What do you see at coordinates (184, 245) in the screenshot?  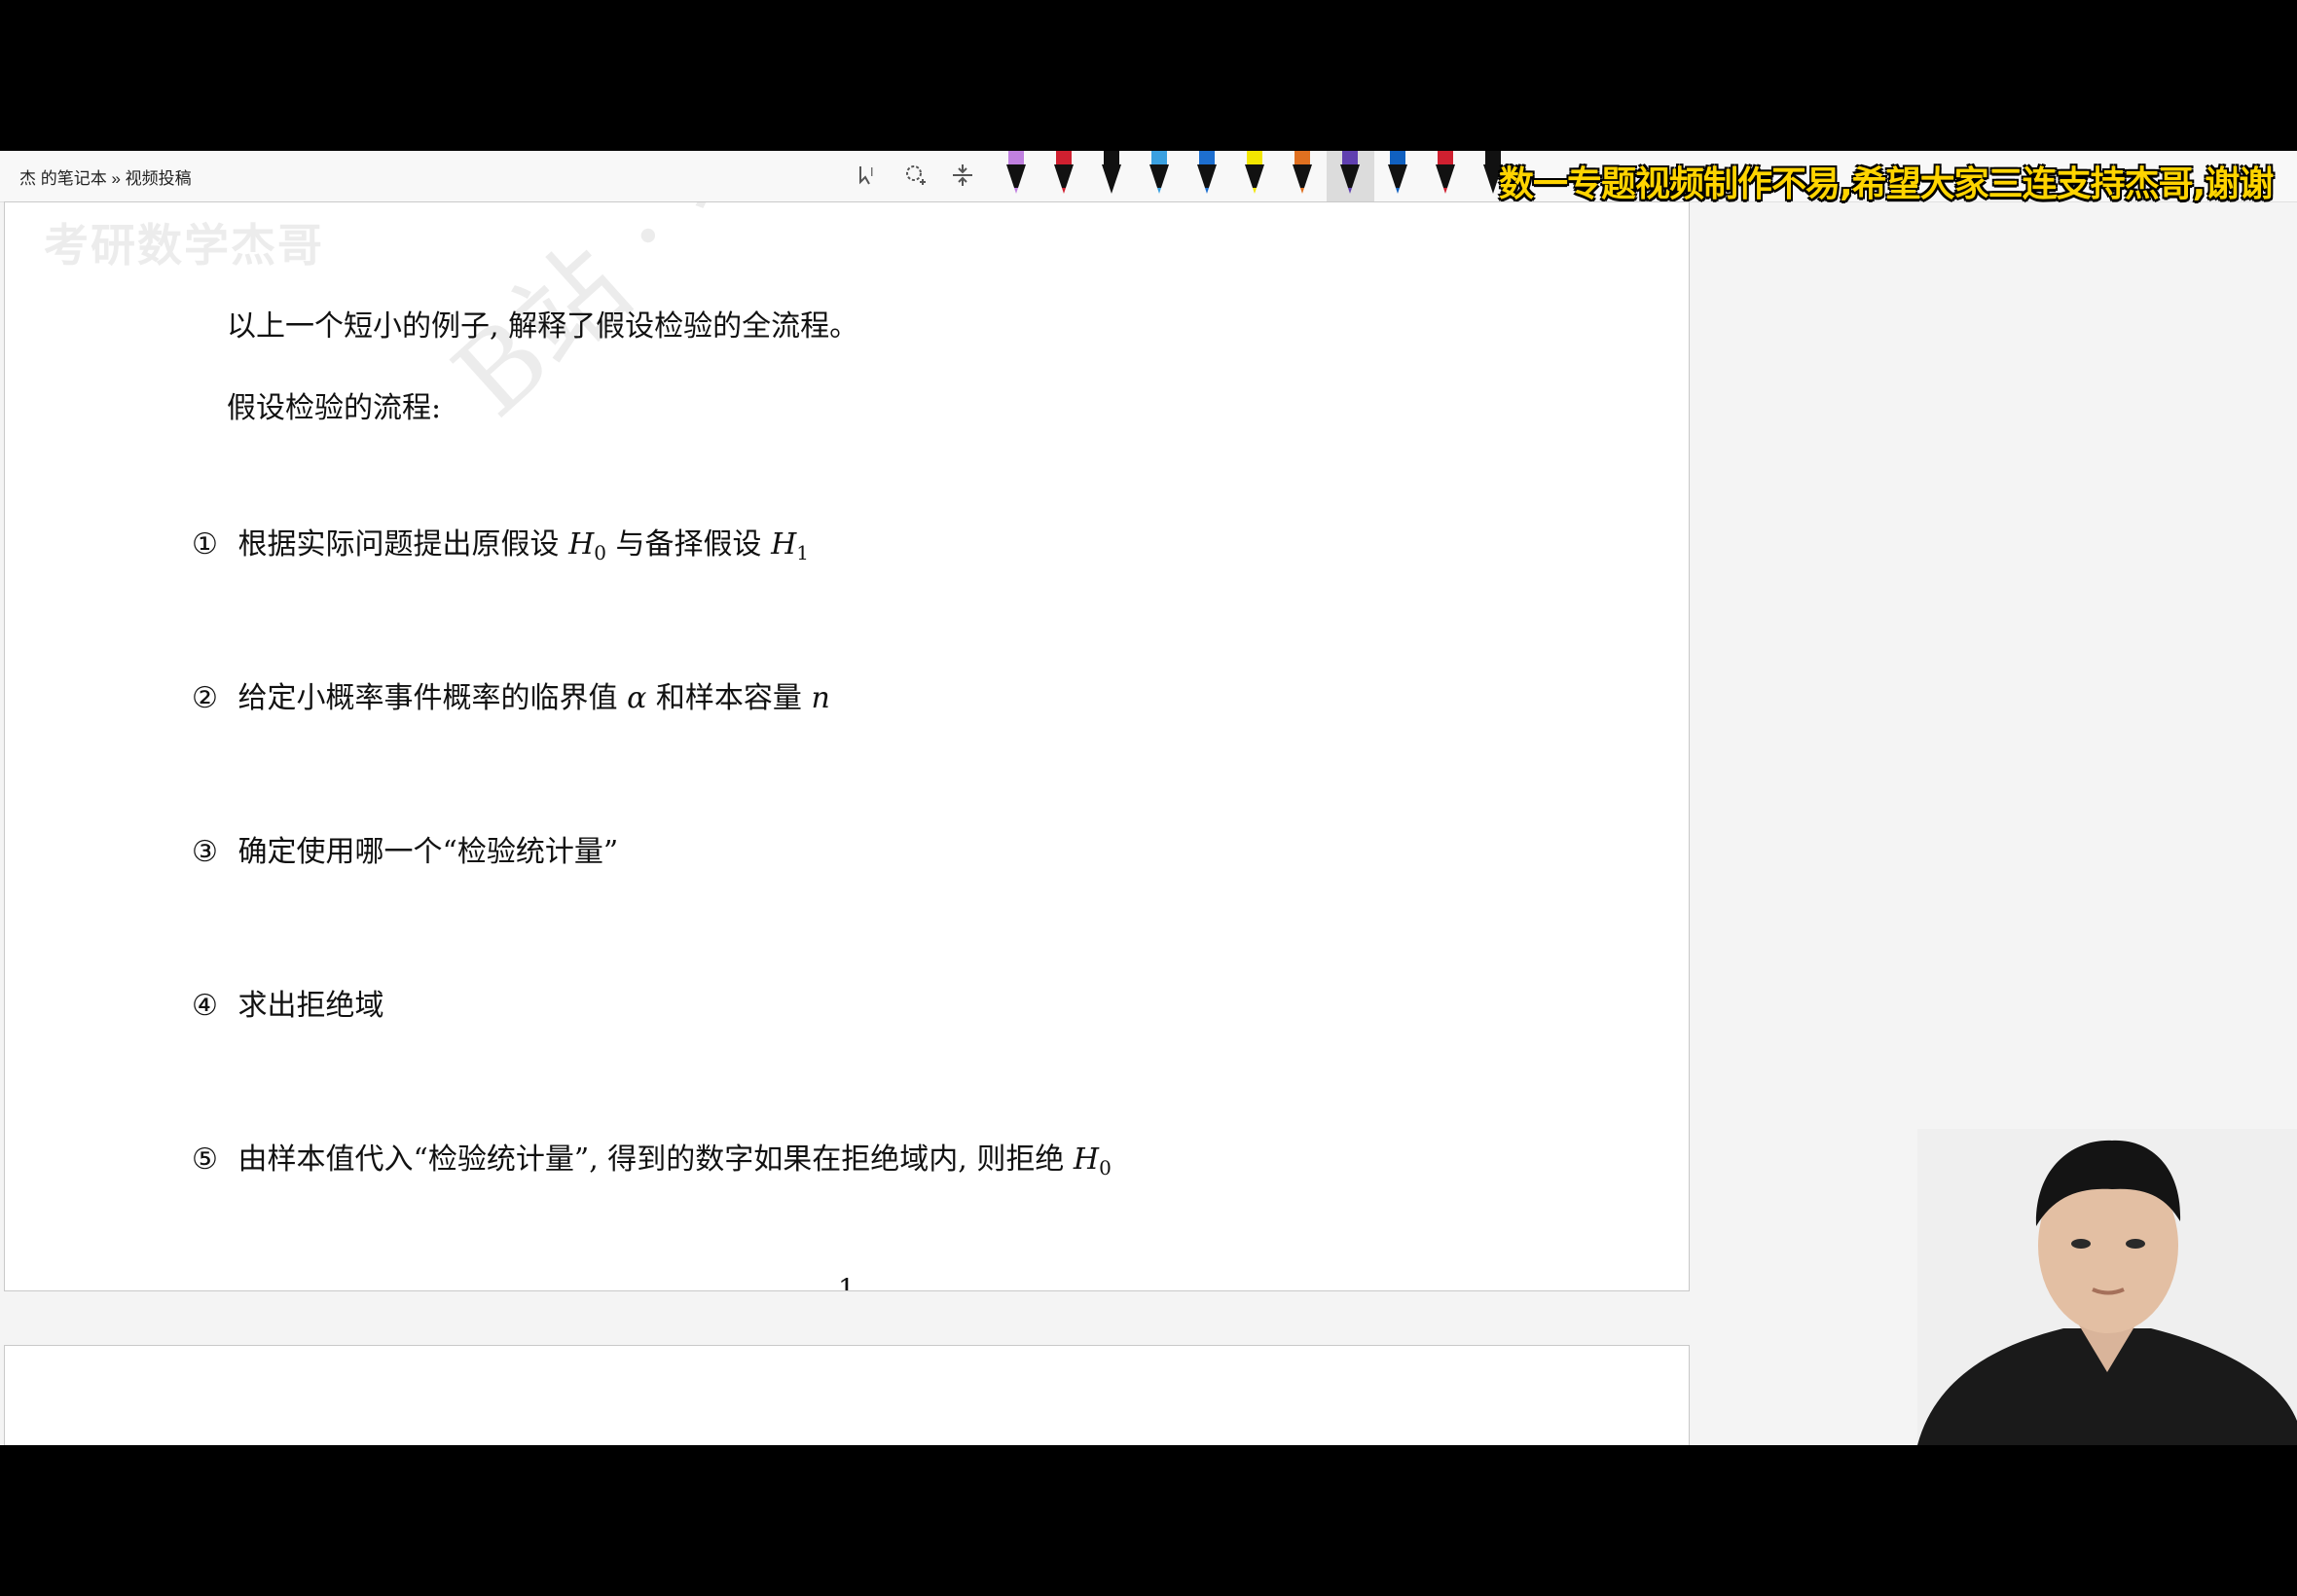 I see `watermark-logo: 考研数学杰哥` at bounding box center [184, 245].